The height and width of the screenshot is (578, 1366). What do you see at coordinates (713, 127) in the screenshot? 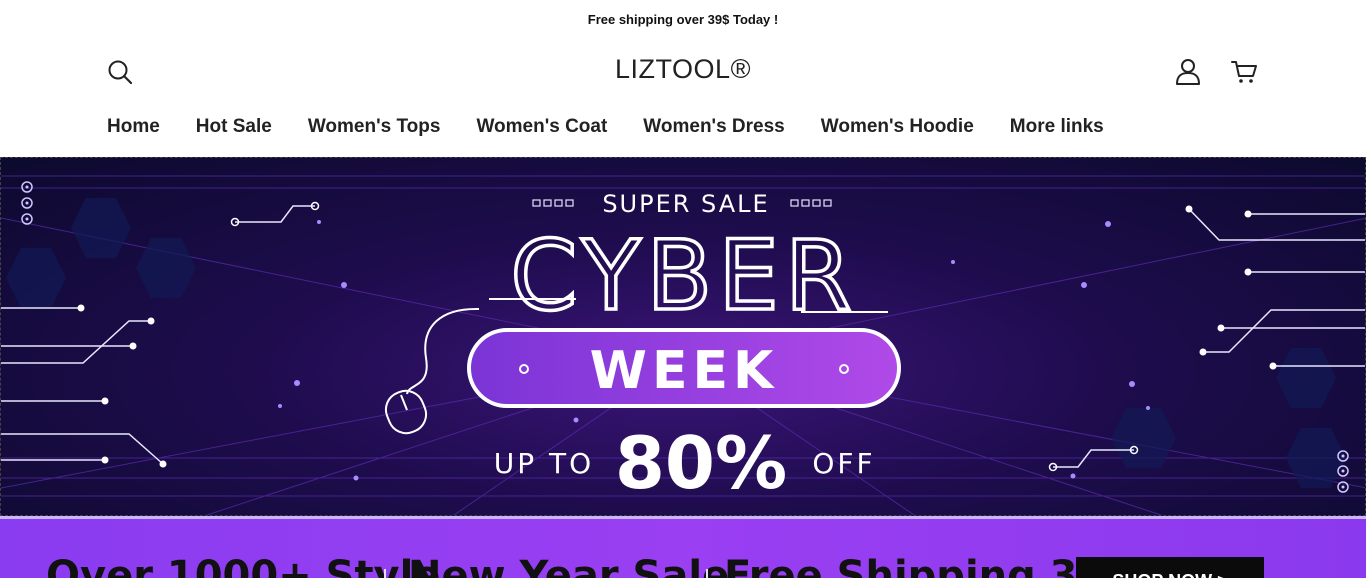
I see `nav-item-womens-dress: Women's Dress` at bounding box center [713, 127].